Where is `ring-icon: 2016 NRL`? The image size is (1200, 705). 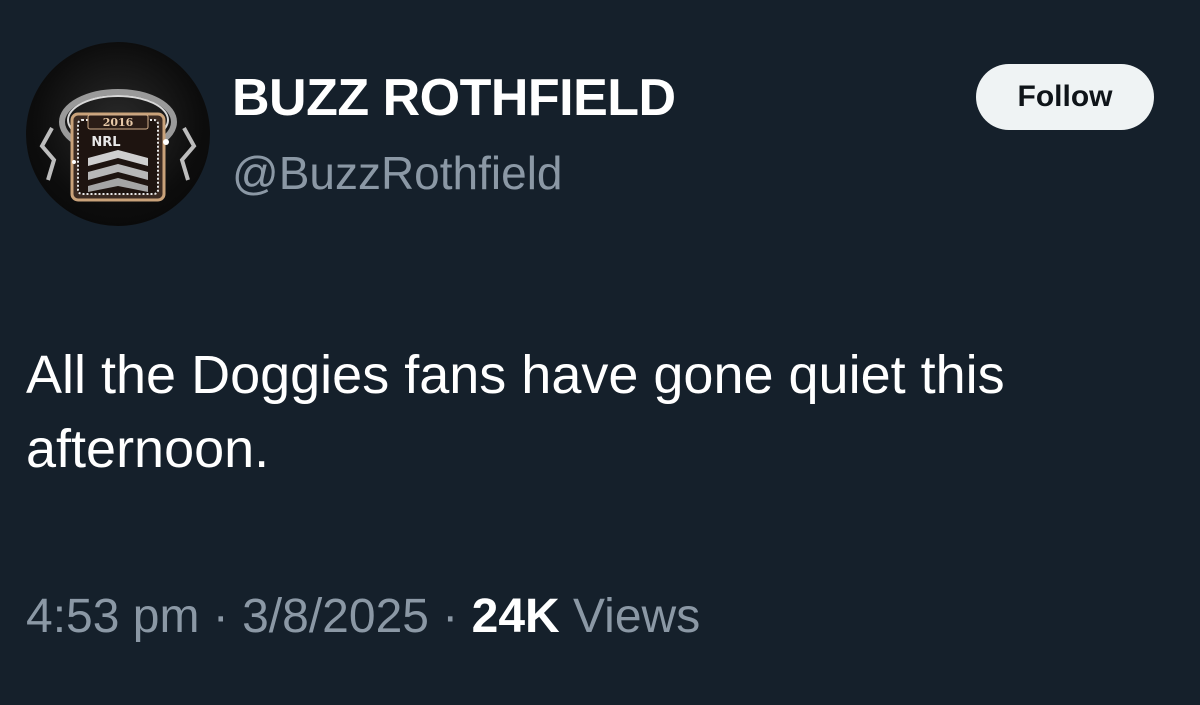 ring-icon: 2016 NRL is located at coordinates (118, 145).